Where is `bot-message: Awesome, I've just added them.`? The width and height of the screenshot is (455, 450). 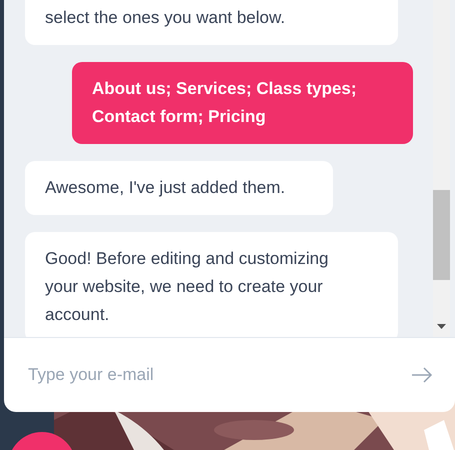 bot-message: Awesome, I've just added them. is located at coordinates (179, 188).